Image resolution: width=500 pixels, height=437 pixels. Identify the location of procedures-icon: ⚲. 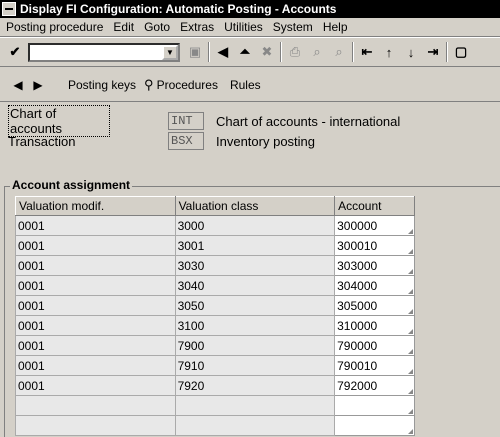
(149, 84).